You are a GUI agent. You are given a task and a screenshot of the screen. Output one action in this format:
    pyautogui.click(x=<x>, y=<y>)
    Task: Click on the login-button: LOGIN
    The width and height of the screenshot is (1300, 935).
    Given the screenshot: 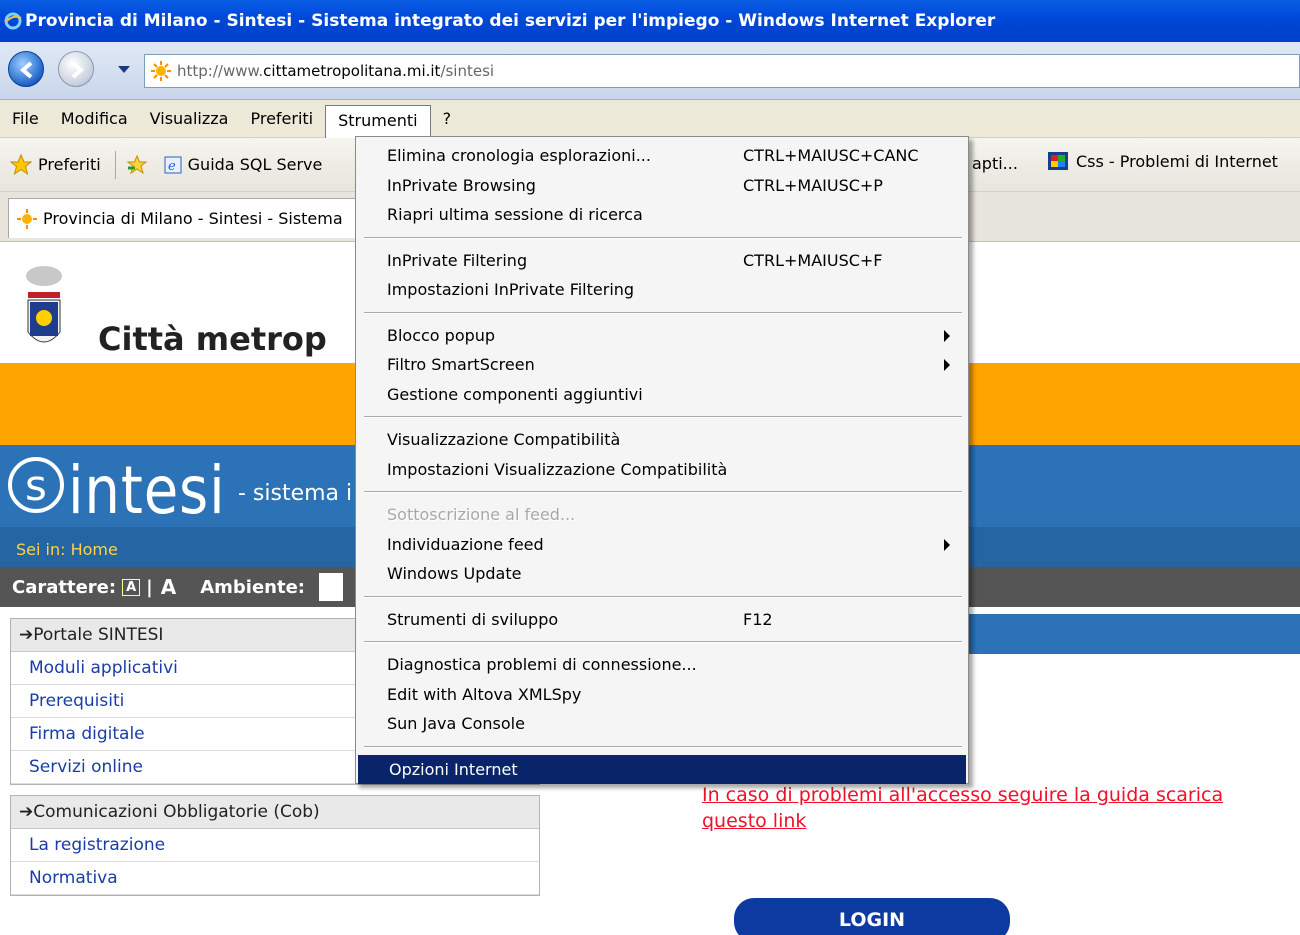 What is the action you would take?
    pyautogui.click(x=872, y=916)
    